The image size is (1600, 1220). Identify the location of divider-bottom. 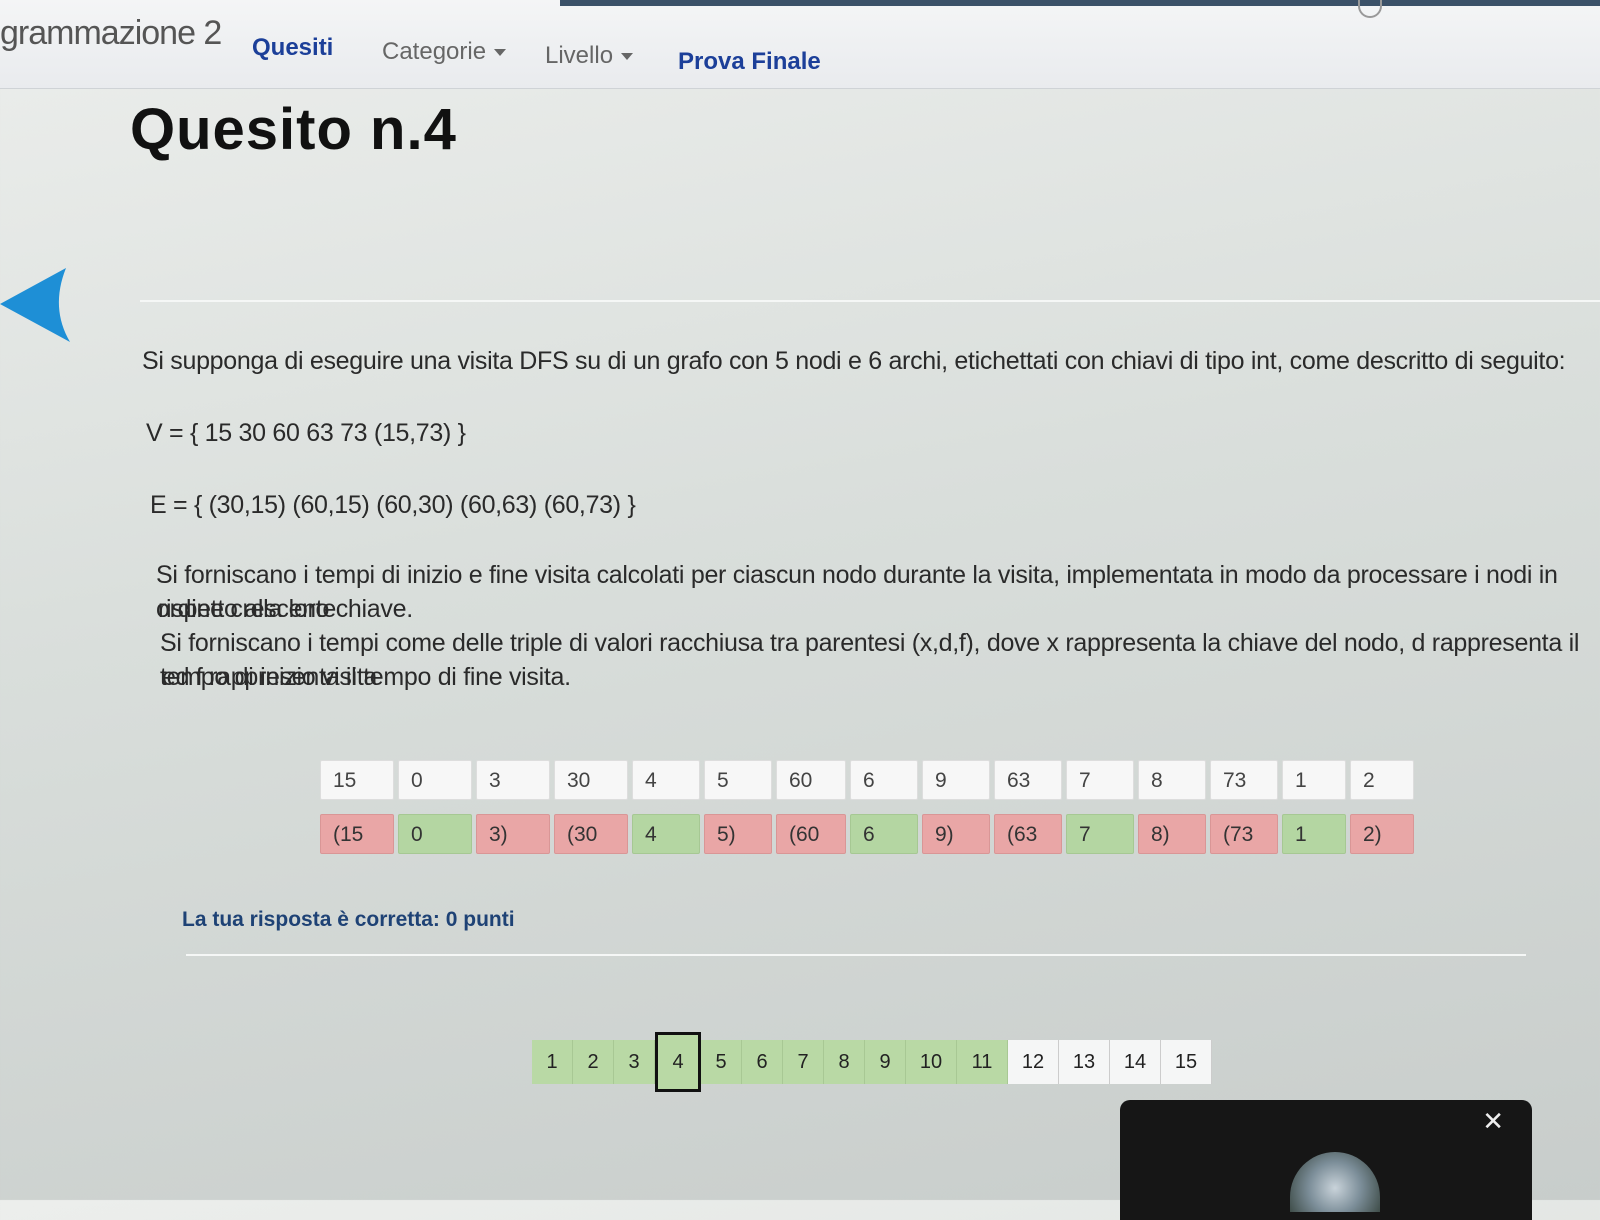
(856, 955).